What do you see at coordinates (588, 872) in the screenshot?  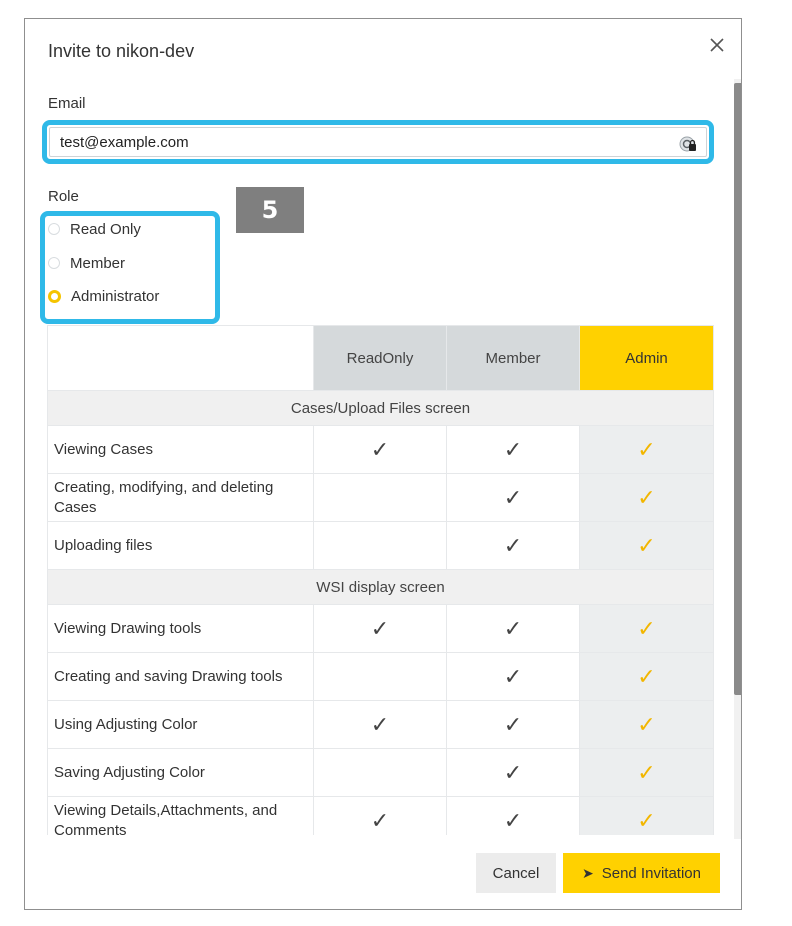 I see `send-arrow-icon: ➤` at bounding box center [588, 872].